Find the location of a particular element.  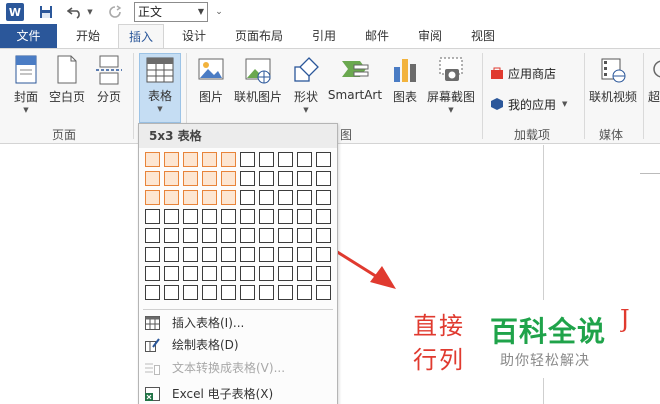

table-size-grid is located at coordinates (238, 226).